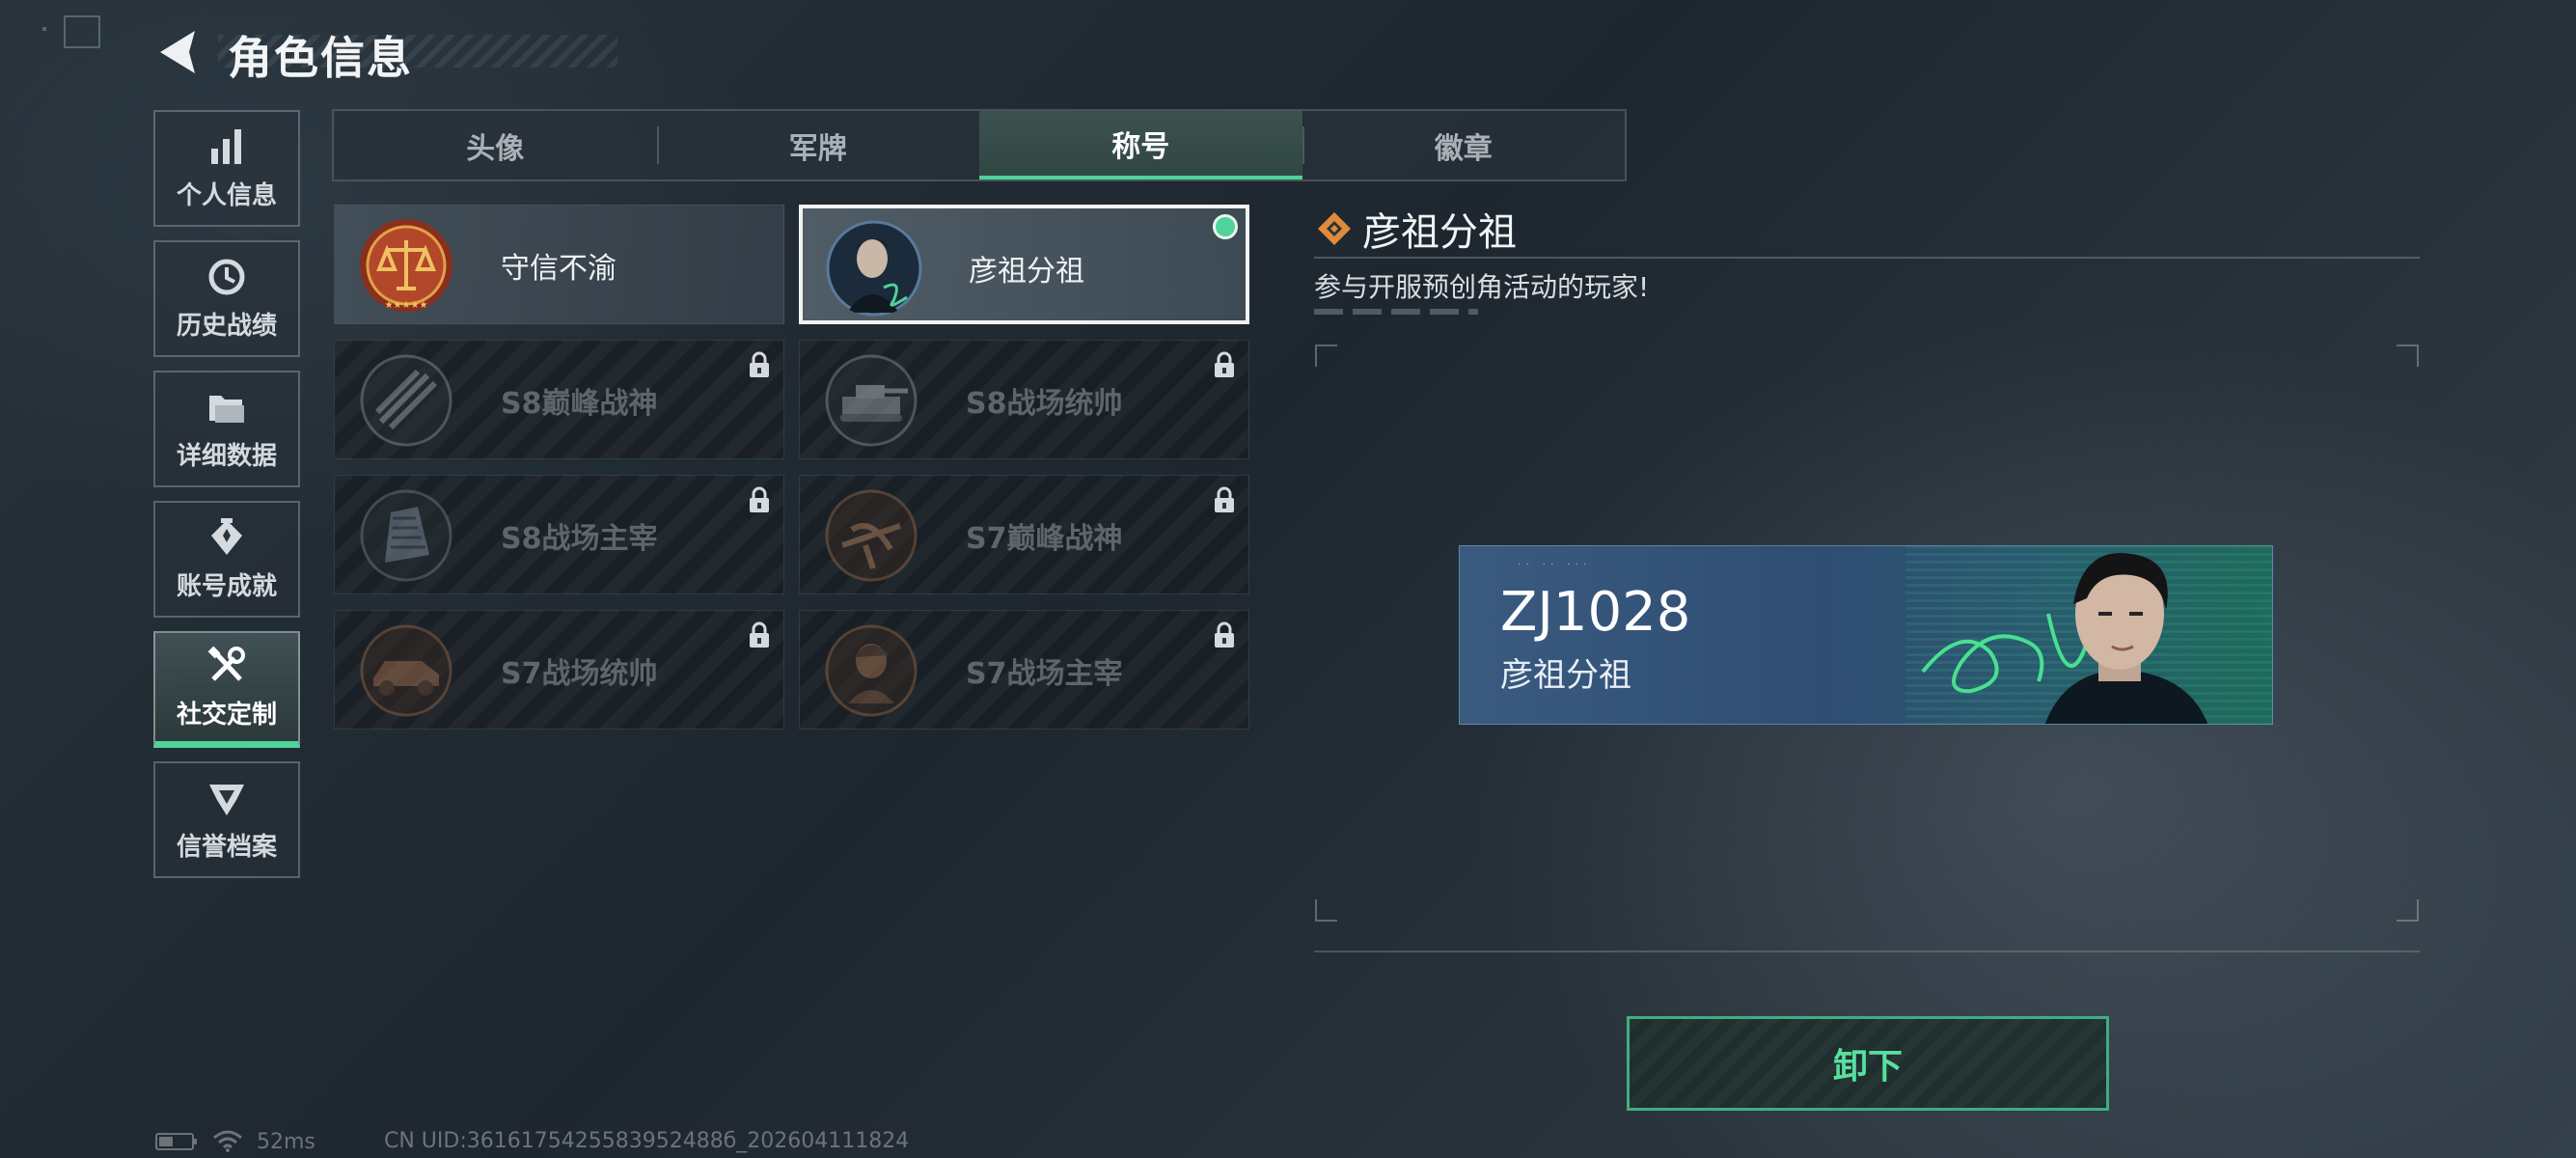  I want to click on title-card-s7-peak: S7巅峰战神, so click(1024, 534).